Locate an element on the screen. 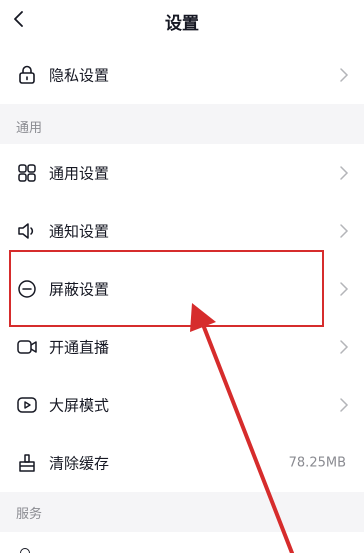 The height and width of the screenshot is (553, 364). privacy-settings-label: 隐私设置 is located at coordinates (79, 75).